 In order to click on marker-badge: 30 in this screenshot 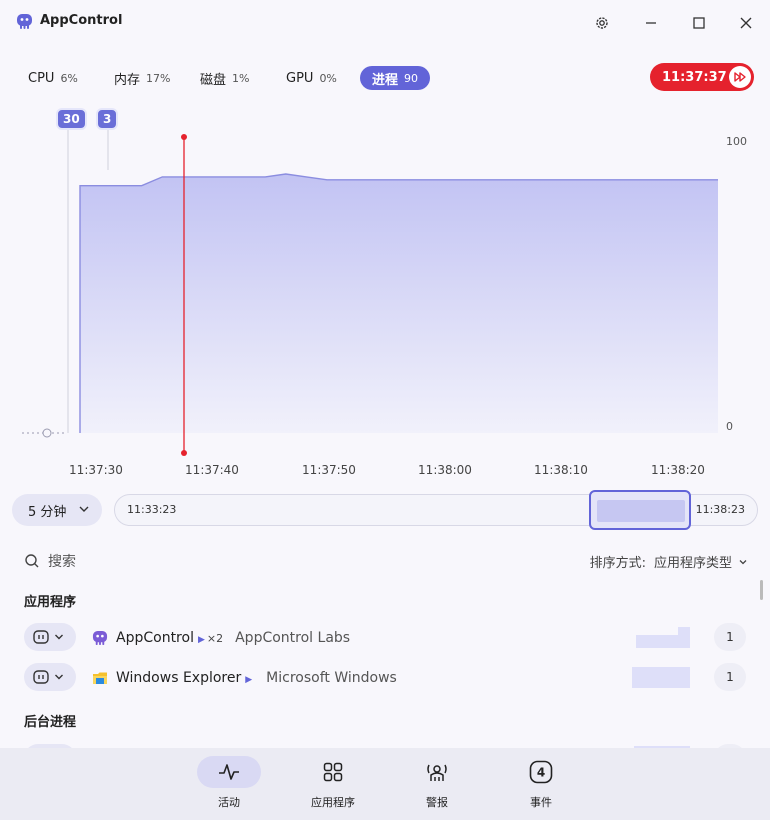, I will do `click(71, 119)`.